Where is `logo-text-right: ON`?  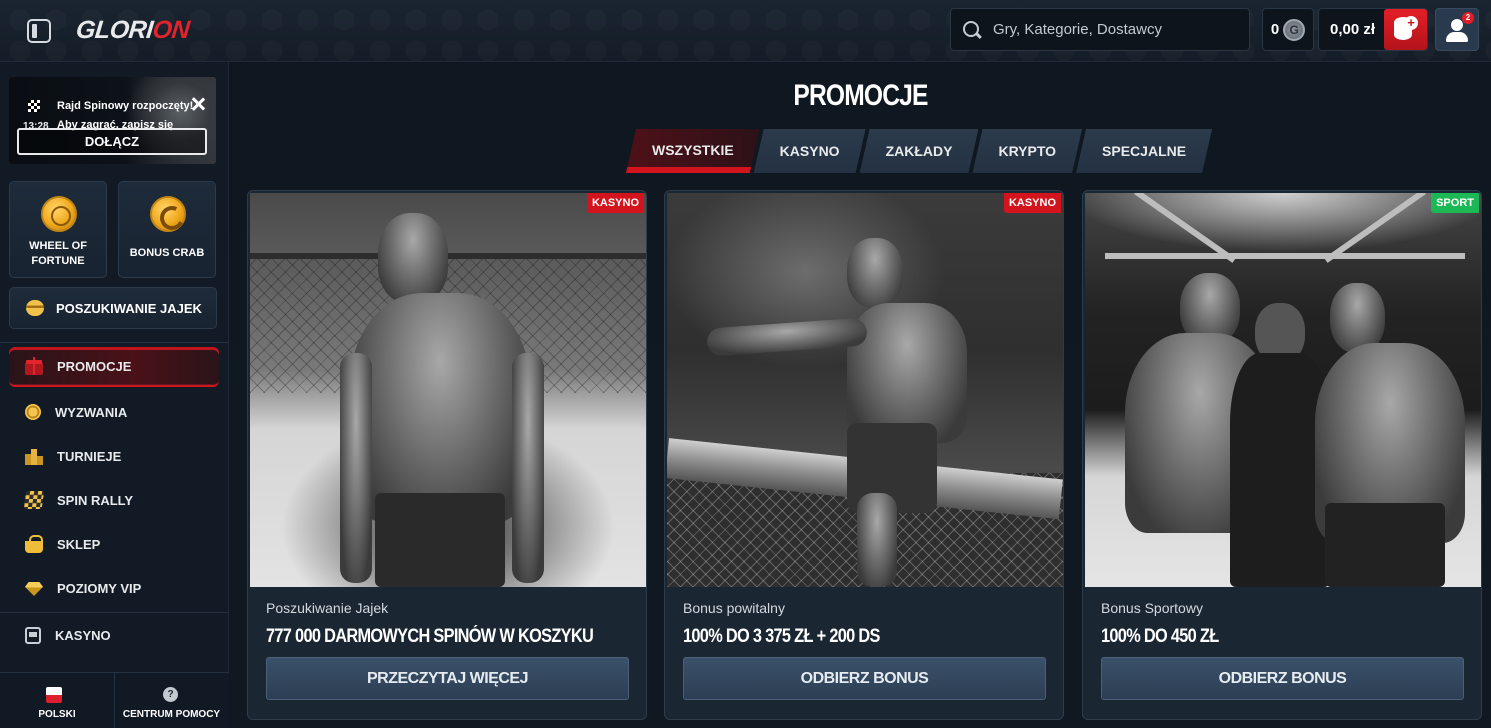
logo-text-right: ON is located at coordinates (171, 30).